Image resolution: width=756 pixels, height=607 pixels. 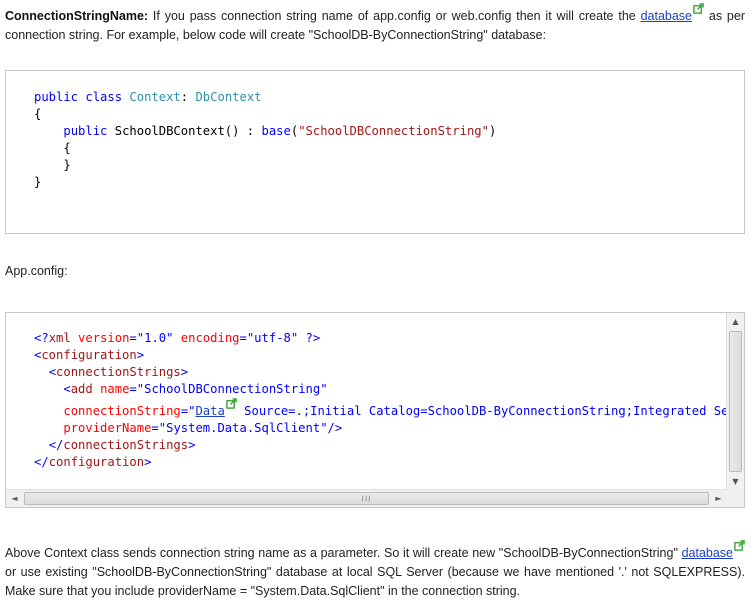 What do you see at coordinates (36, 271) in the screenshot?
I see `appconfig-label: App.config:` at bounding box center [36, 271].